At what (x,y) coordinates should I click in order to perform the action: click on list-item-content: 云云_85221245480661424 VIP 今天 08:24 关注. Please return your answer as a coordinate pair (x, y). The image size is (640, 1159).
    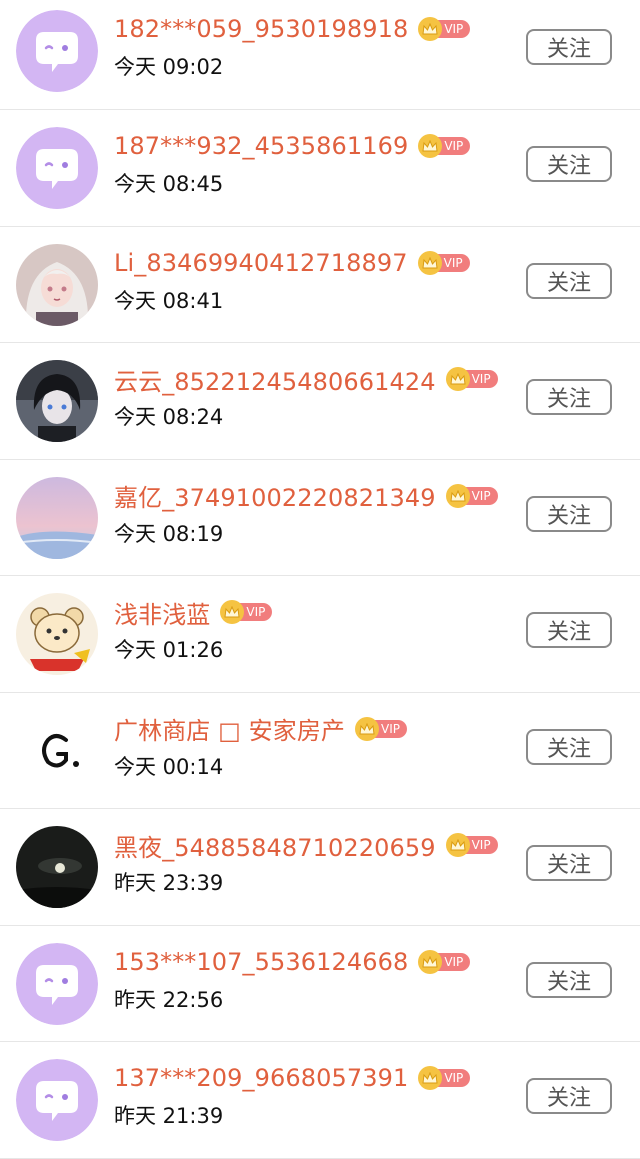
    Looking at the image, I should click on (320, 401).